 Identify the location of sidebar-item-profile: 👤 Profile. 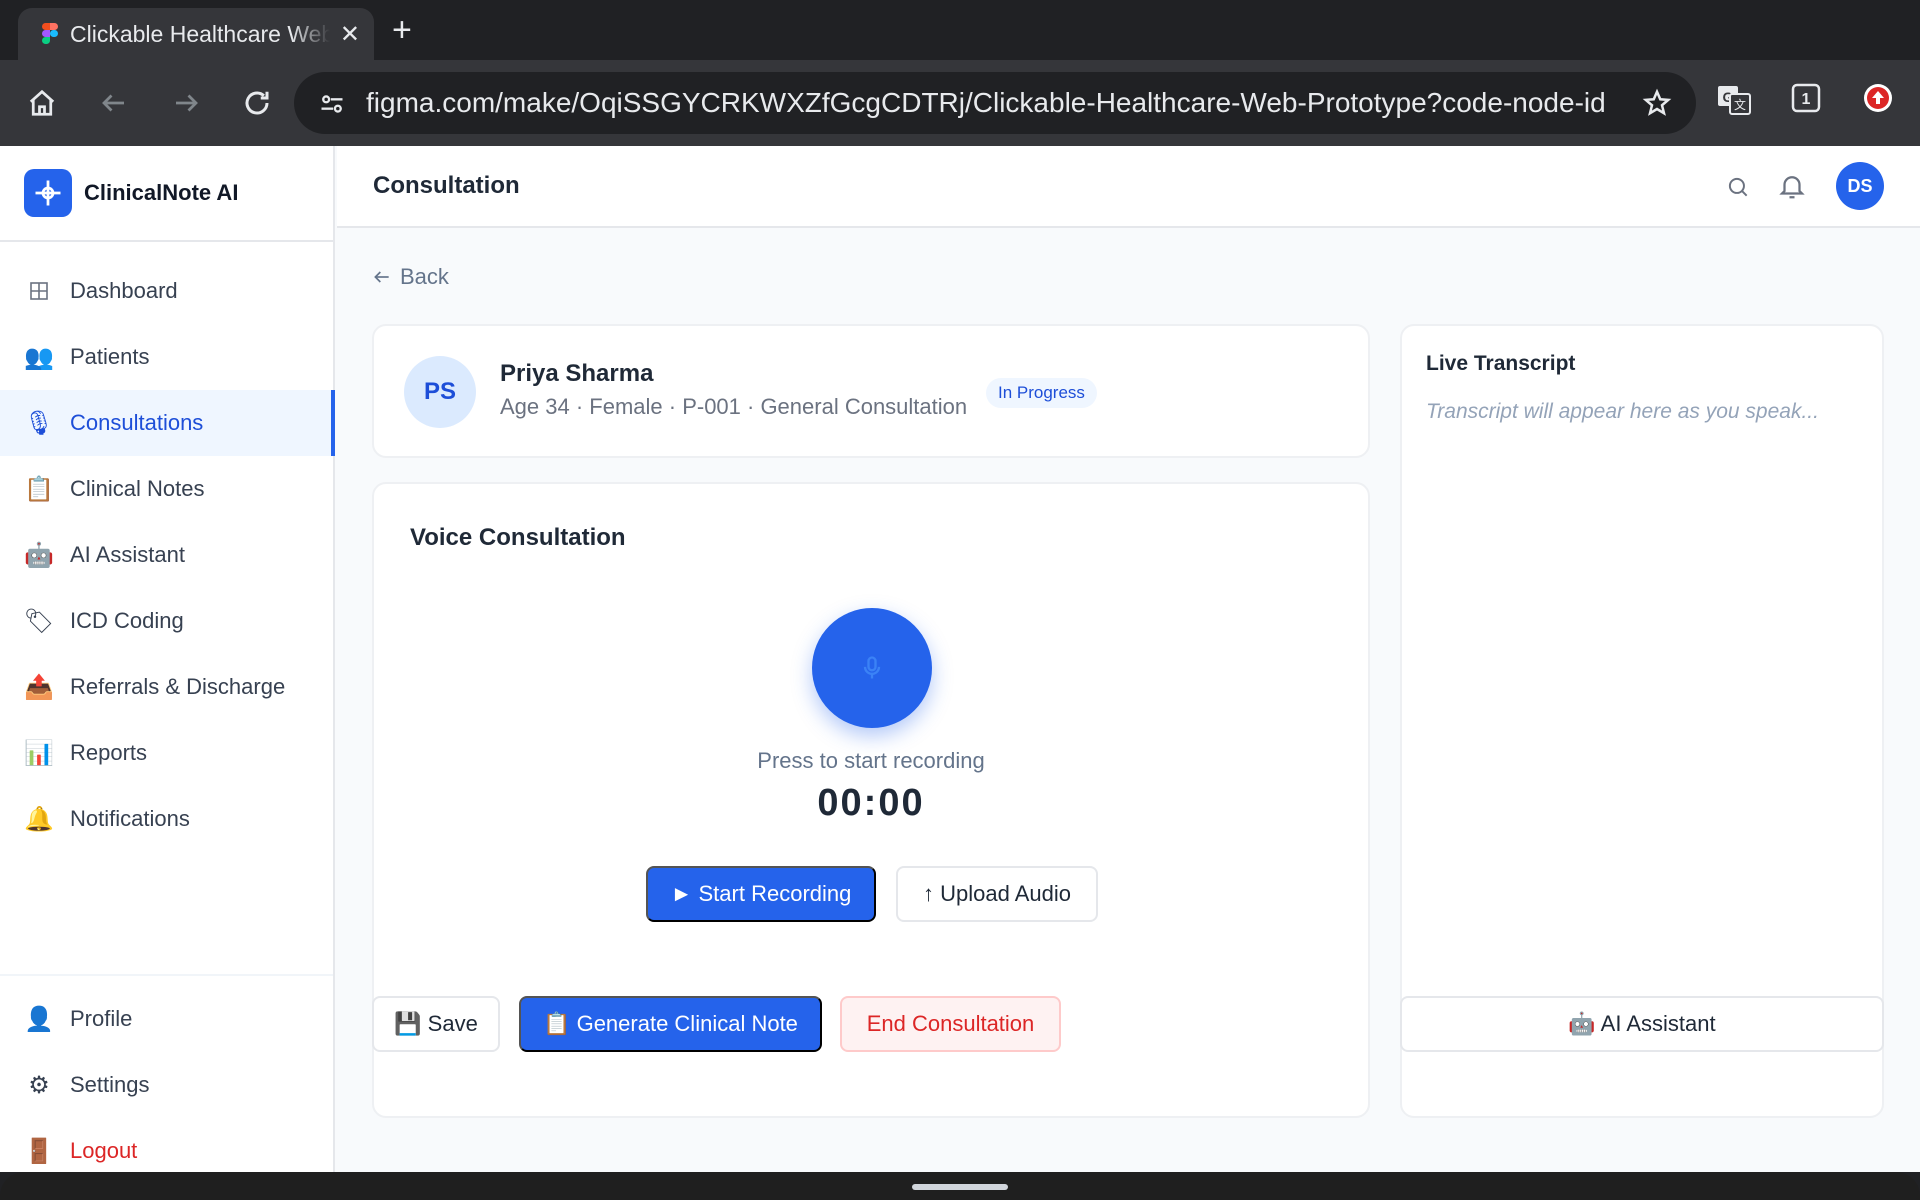
(166, 1019).